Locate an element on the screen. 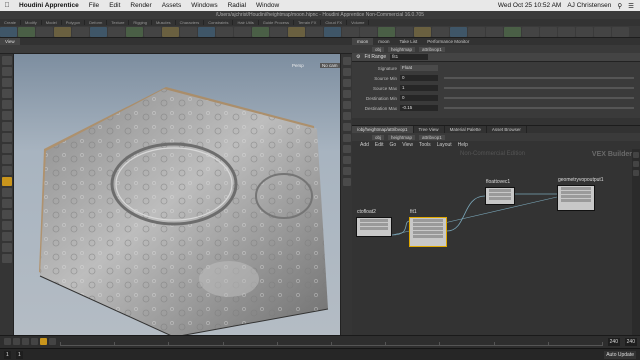  persp-menu: Persp is located at coordinates (298, 65).